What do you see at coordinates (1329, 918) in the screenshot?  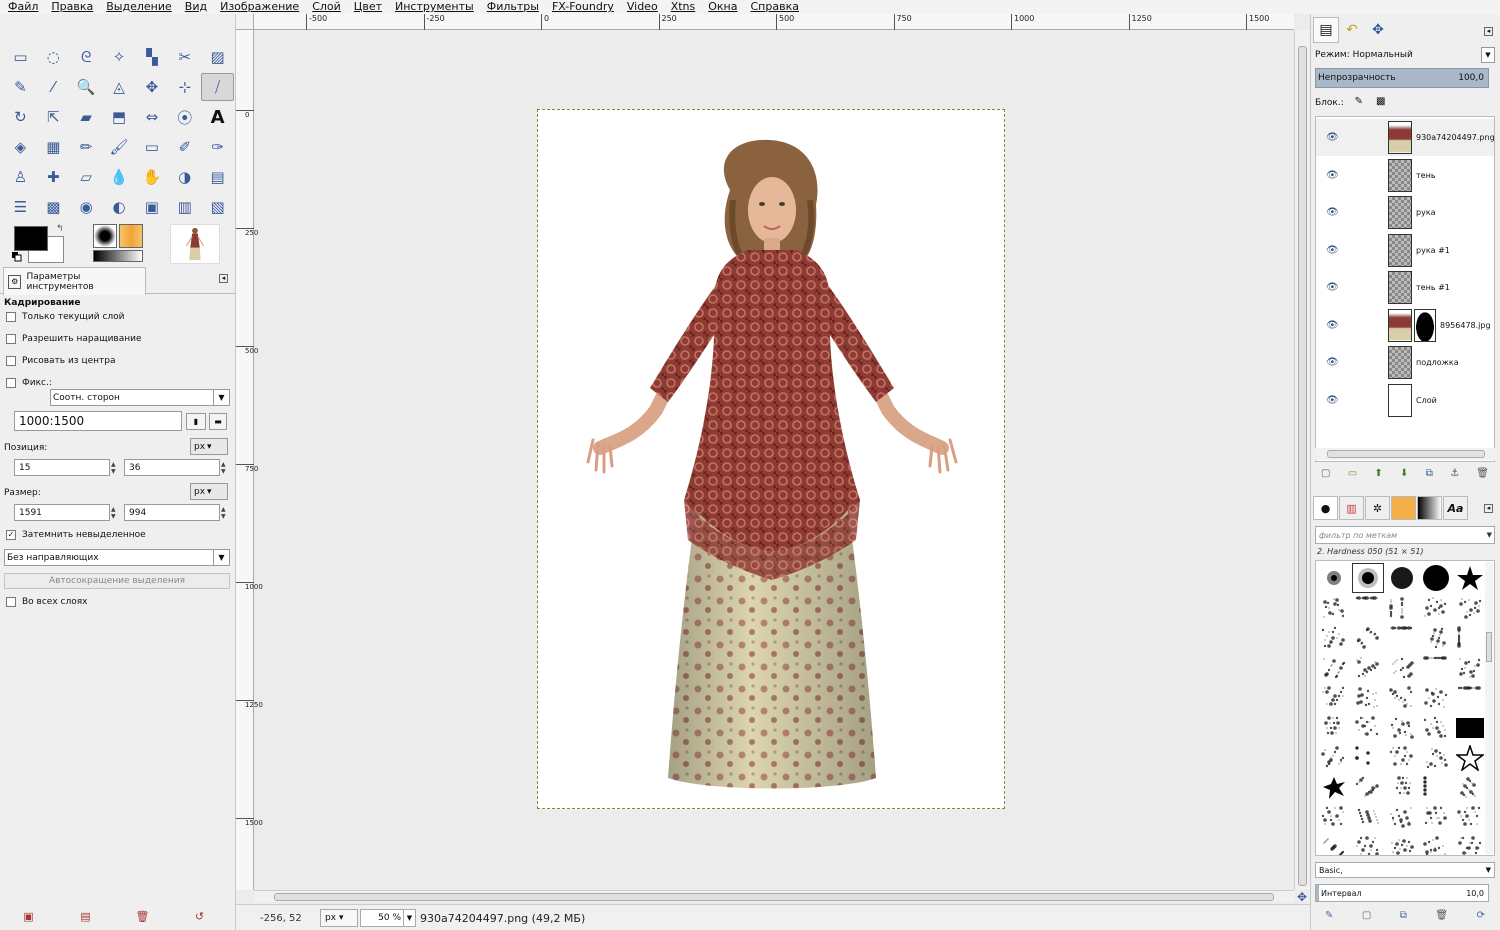 I see `edit-brush-icon: ✎` at bounding box center [1329, 918].